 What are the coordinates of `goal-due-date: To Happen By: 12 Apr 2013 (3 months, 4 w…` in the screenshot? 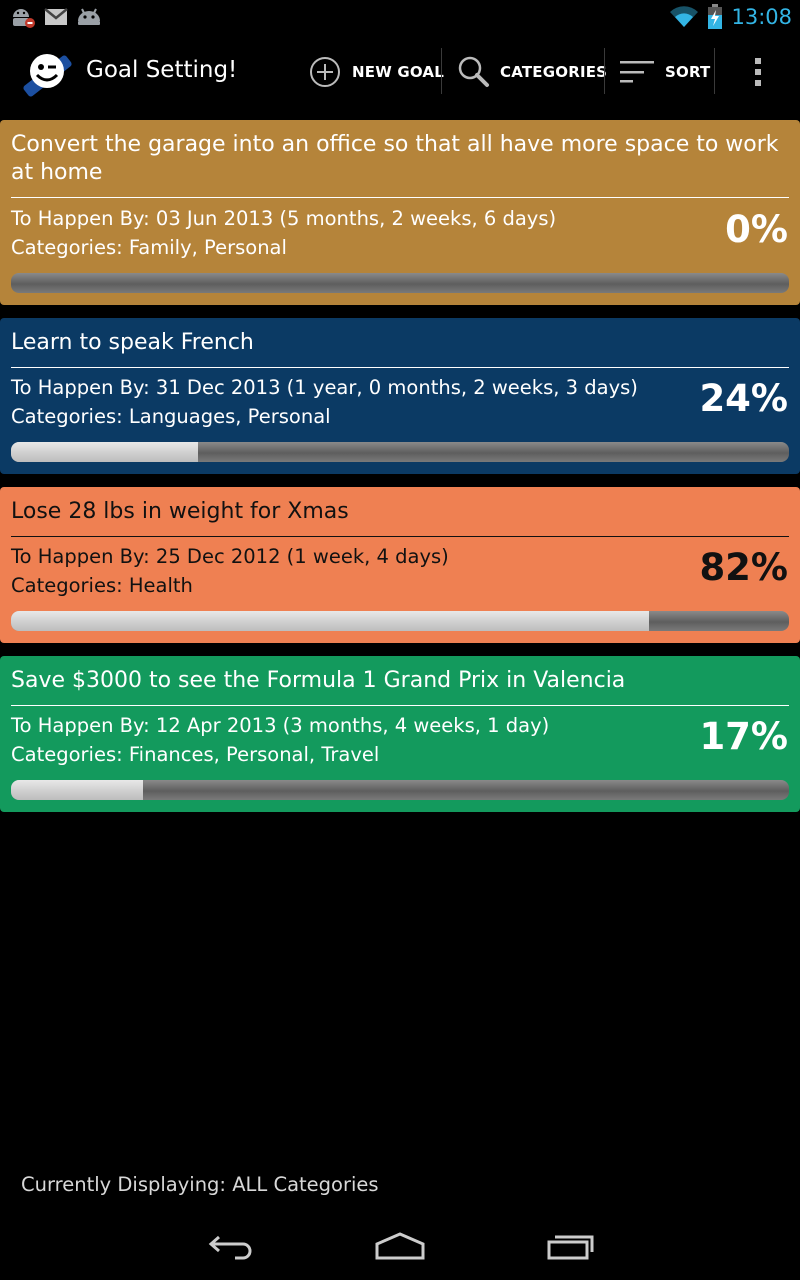 It's located at (280, 725).